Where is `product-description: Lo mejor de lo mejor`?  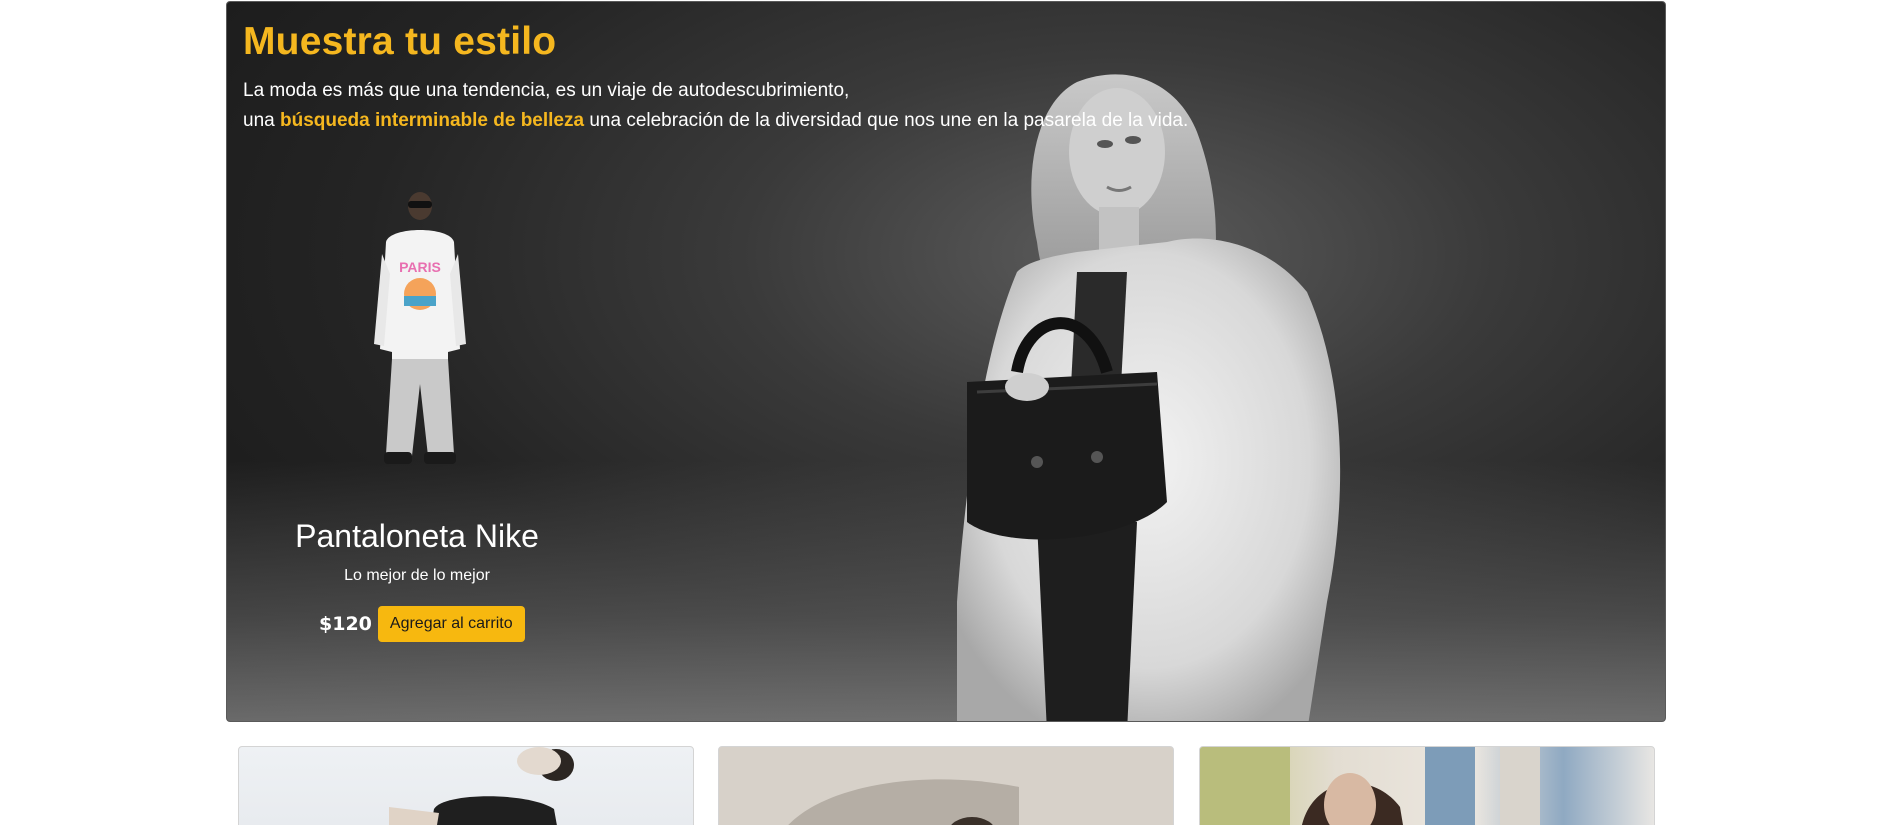
product-description: Lo mejor de lo mejor is located at coordinates (417, 575).